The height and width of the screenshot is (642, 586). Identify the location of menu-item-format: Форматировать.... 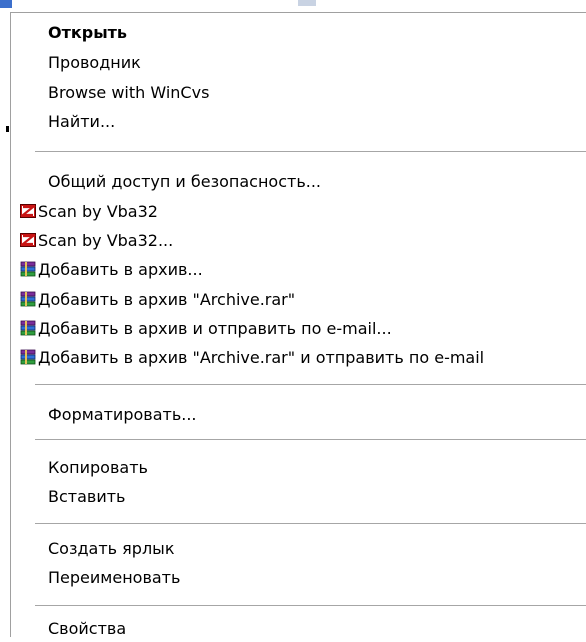
(298, 414).